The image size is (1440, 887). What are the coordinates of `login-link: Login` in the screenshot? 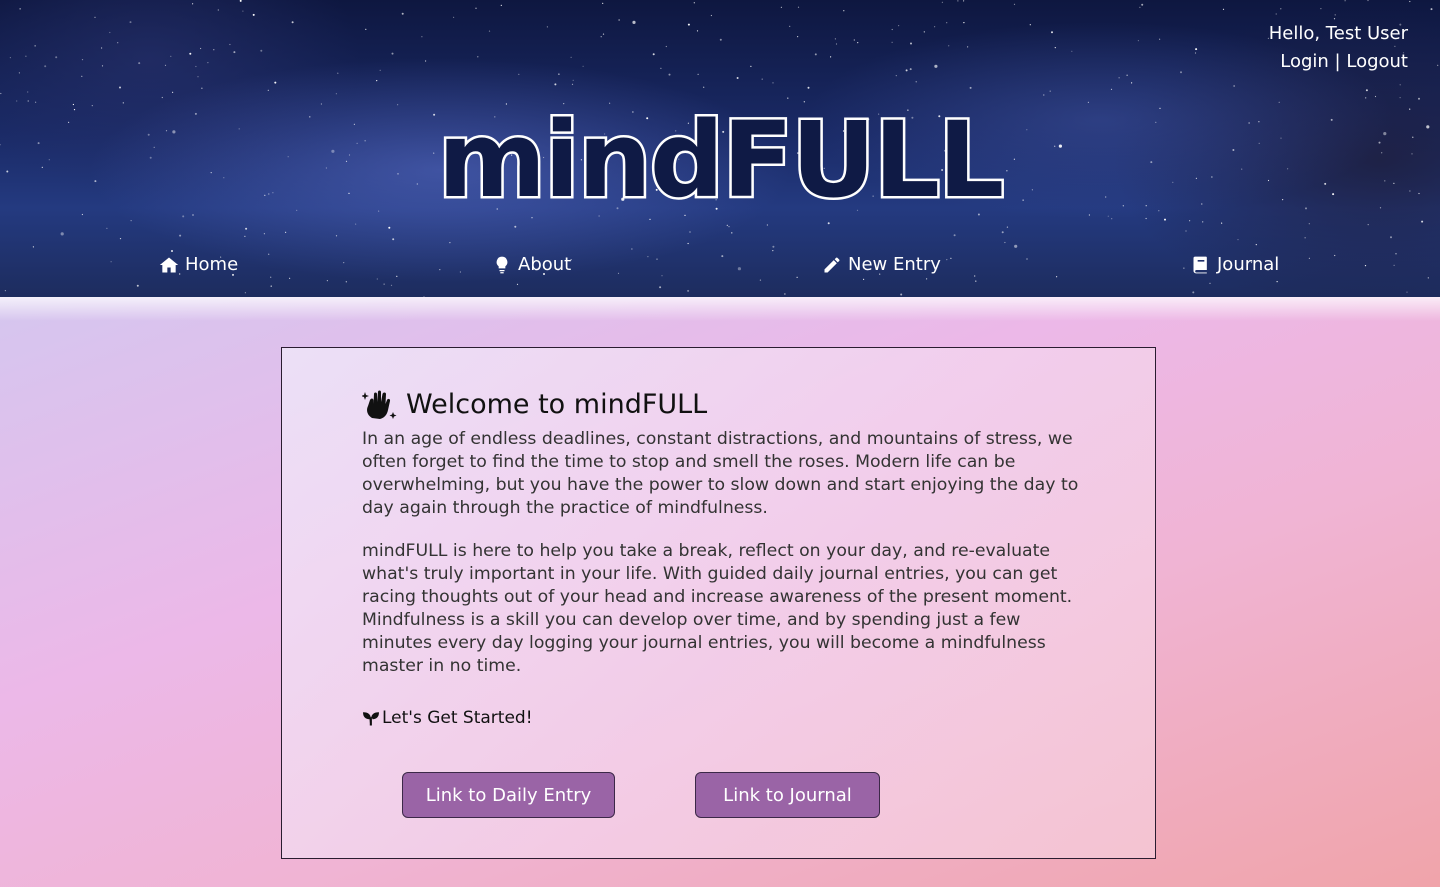 It's located at (1304, 61).